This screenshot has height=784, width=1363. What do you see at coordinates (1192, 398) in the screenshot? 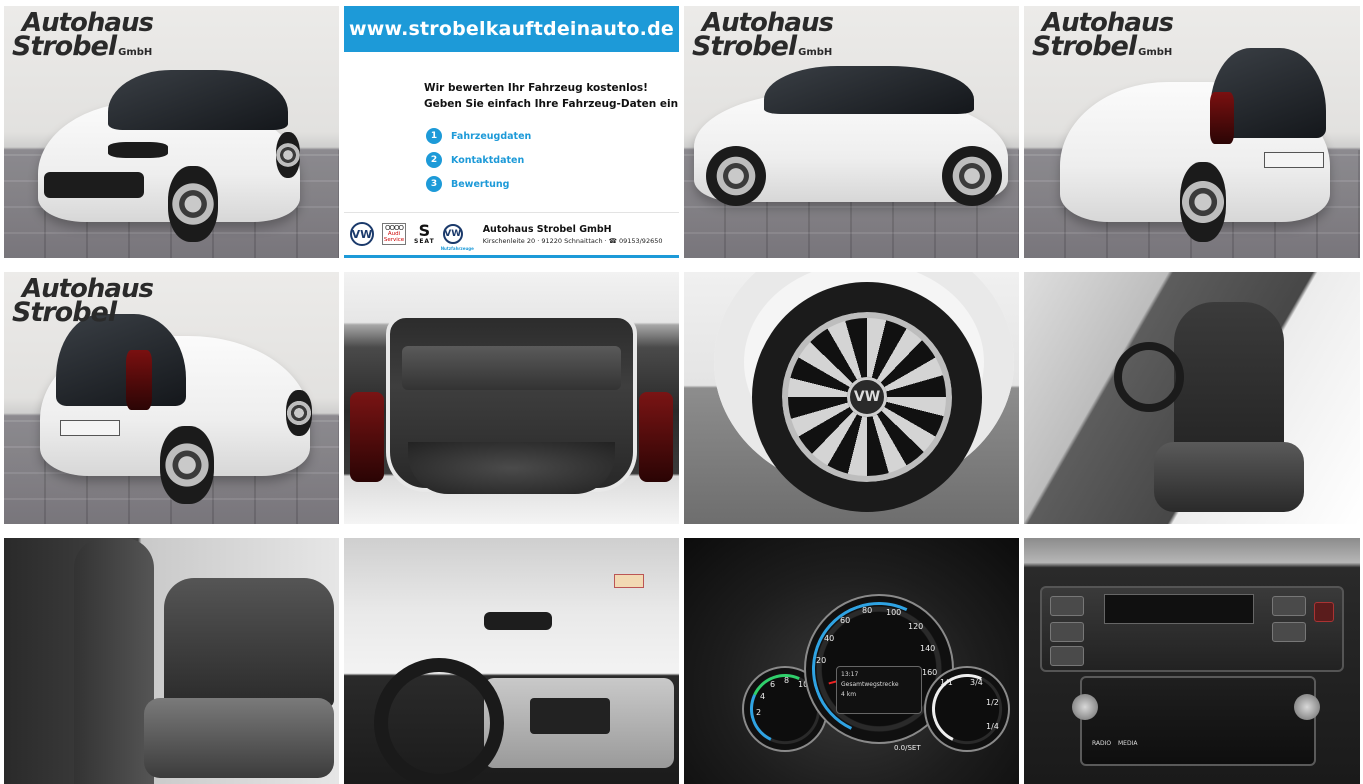
I see `gallery-photo-front-seat` at bounding box center [1192, 398].